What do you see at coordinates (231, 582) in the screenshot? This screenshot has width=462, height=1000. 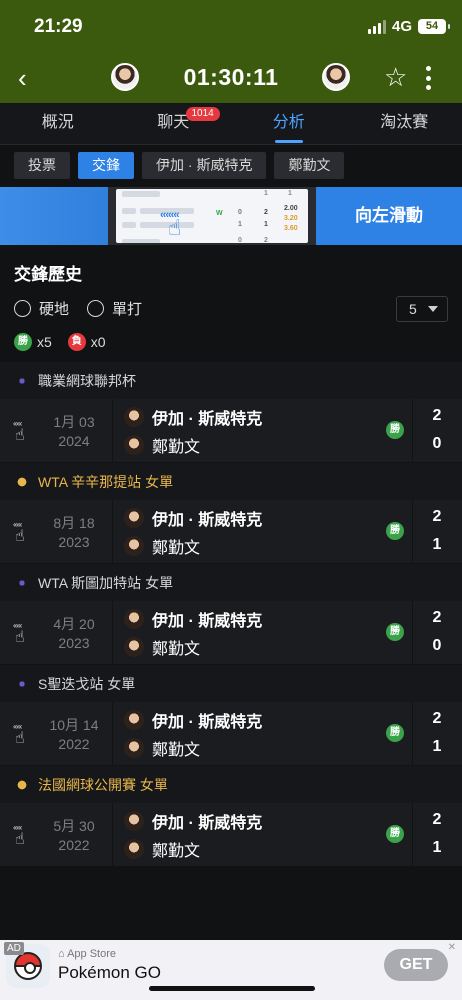 I see `tournament-header: WTA 斯圖加特站 女單` at bounding box center [231, 582].